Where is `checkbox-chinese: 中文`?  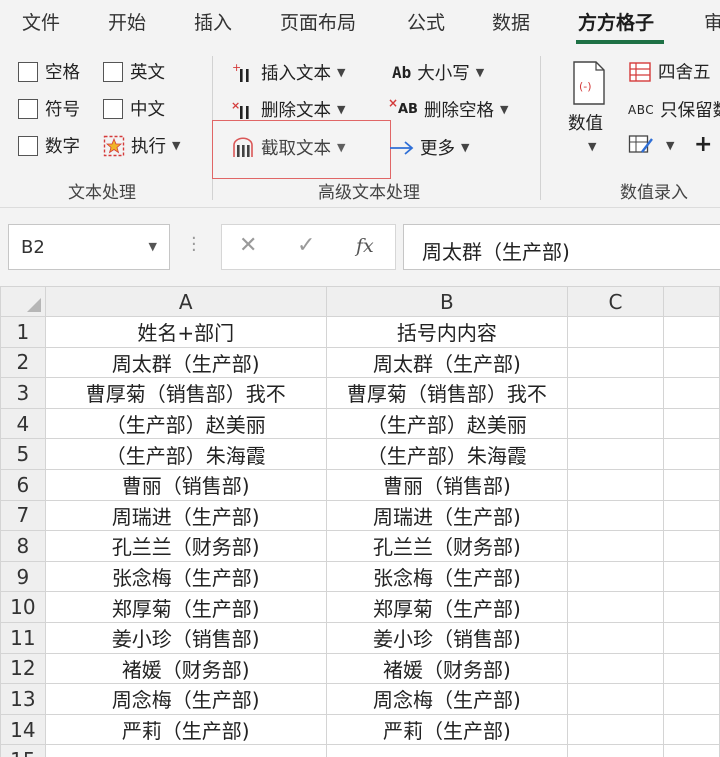 checkbox-chinese: 中文 is located at coordinates (134, 108).